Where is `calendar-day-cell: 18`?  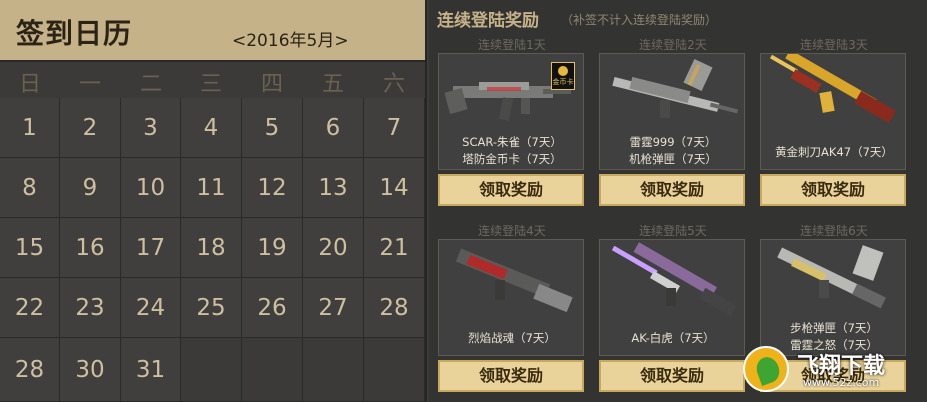
calendar-day-cell: 18 is located at coordinates (211, 248).